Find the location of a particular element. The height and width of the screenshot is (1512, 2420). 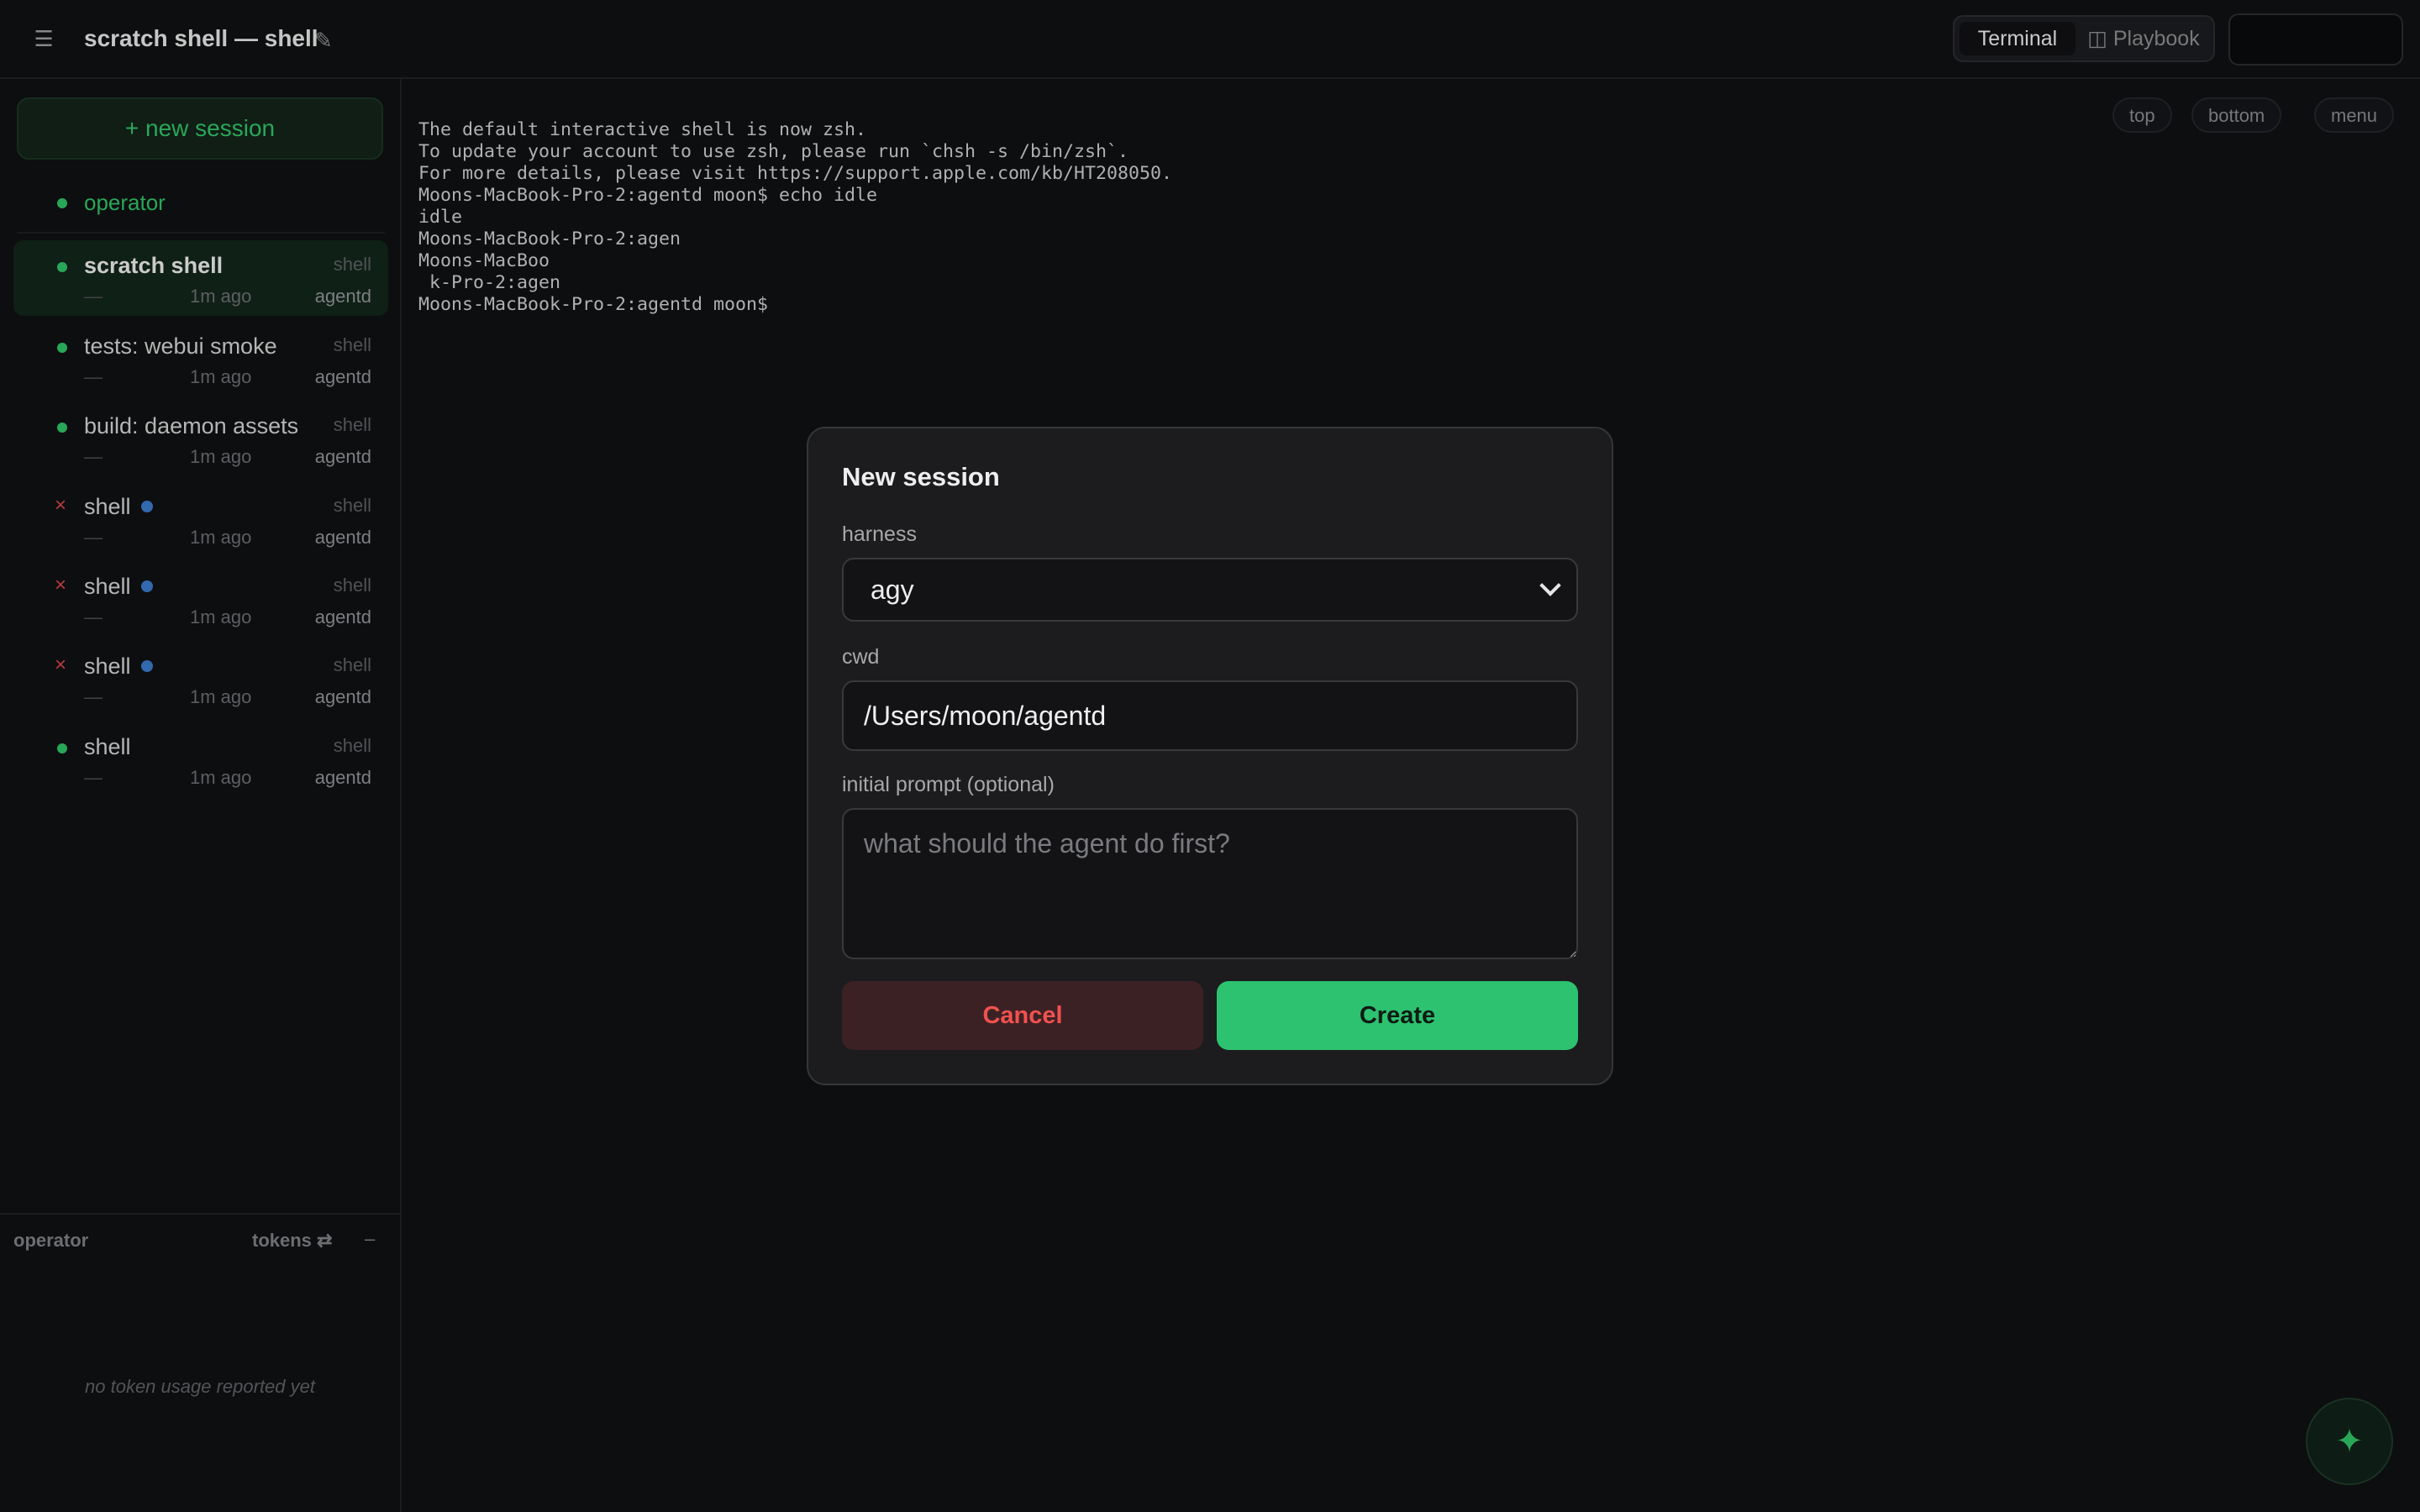

dialog-title: New session is located at coordinates (921, 476).